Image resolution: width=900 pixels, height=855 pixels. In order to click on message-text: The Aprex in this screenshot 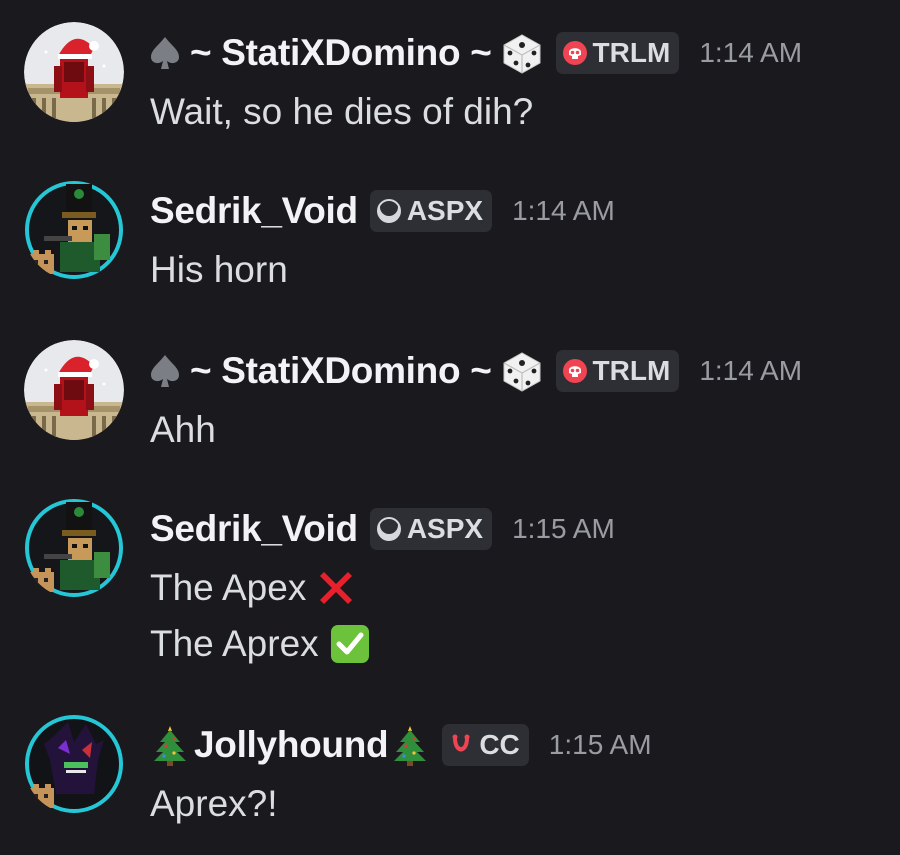, I will do `click(234, 643)`.